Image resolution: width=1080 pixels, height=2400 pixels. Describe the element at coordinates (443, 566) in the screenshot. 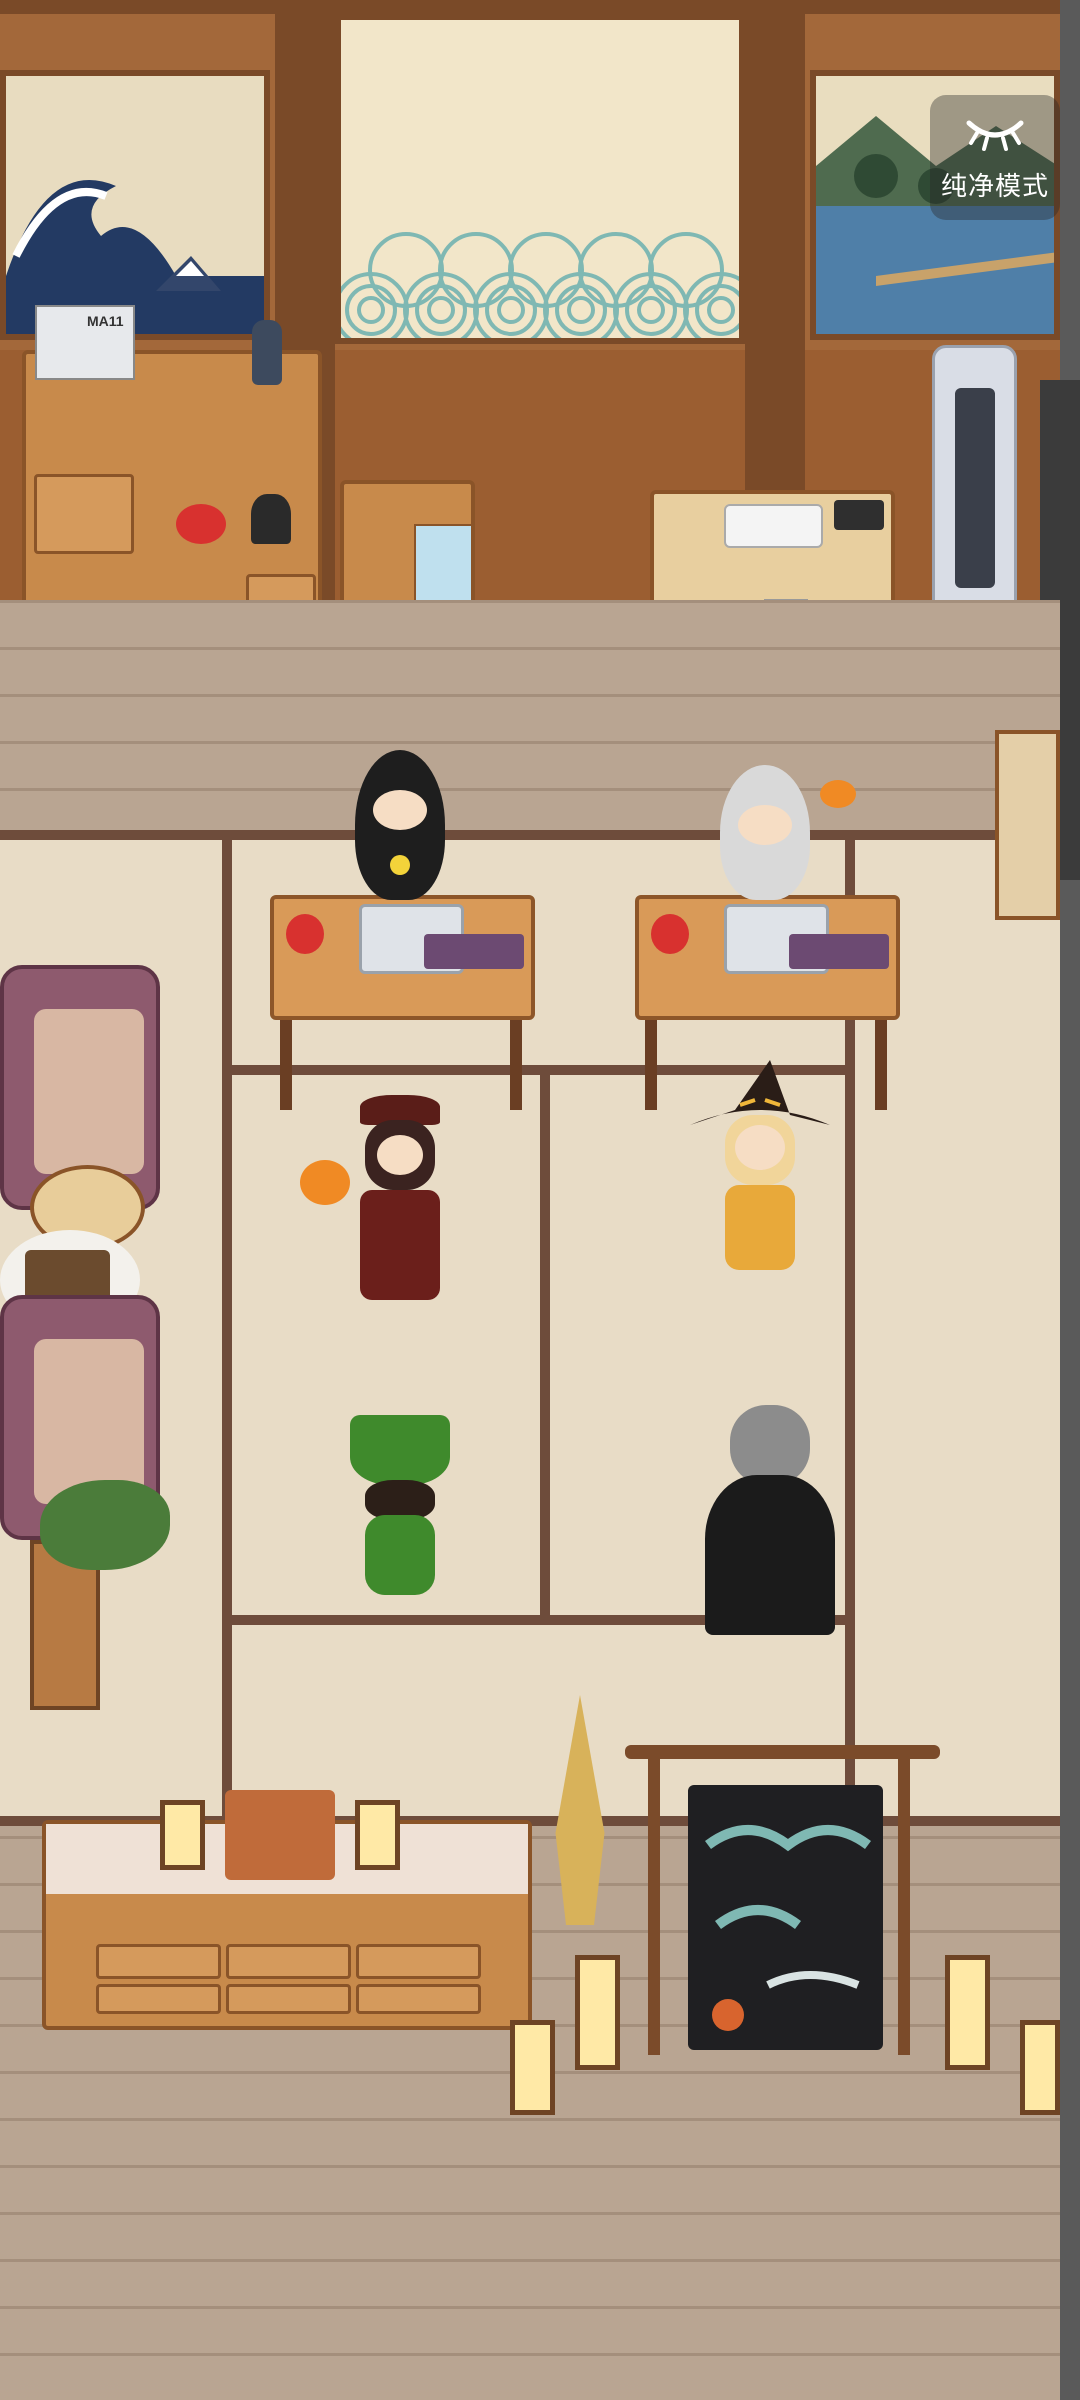

I see `glass-door` at that location.